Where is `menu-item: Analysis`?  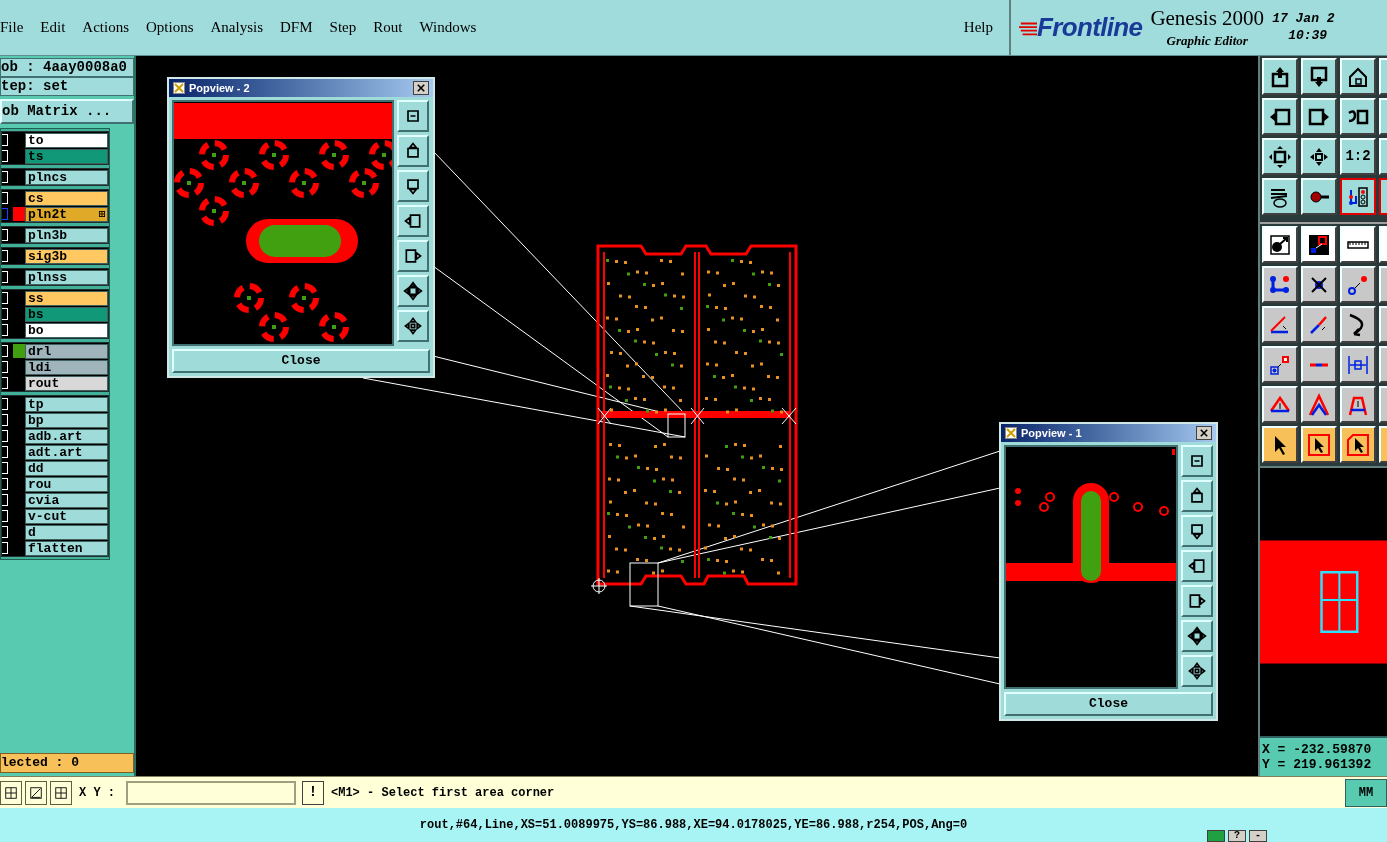
menu-item: Analysis is located at coordinates (237, 27).